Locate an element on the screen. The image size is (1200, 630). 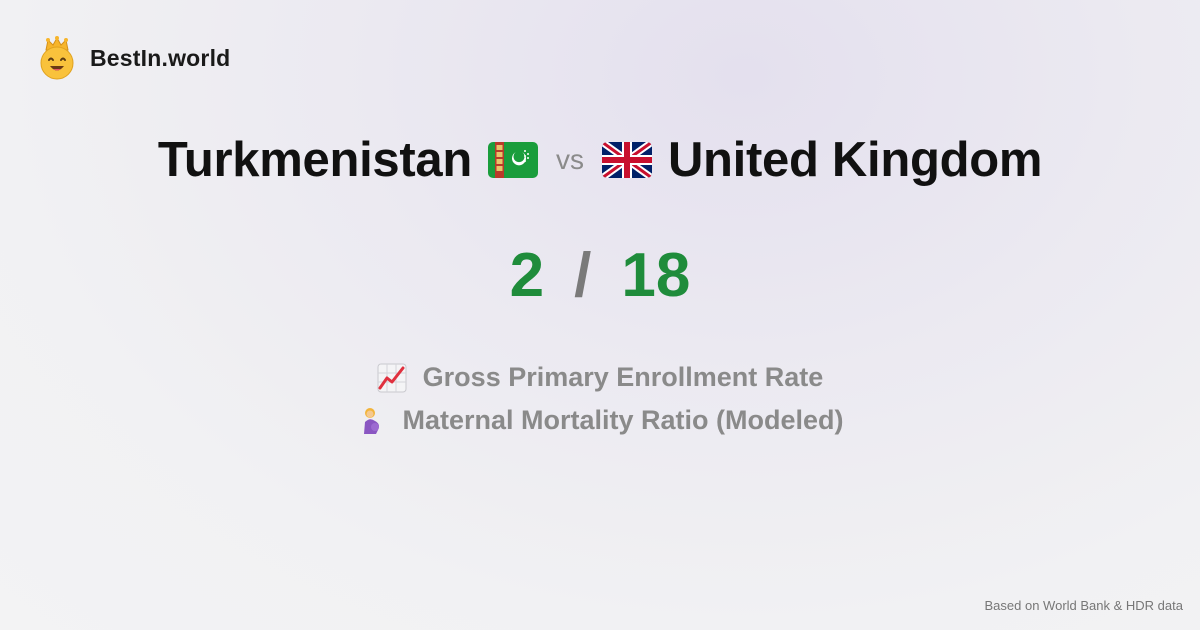
uk-flag-icon is located at coordinates (626, 160).